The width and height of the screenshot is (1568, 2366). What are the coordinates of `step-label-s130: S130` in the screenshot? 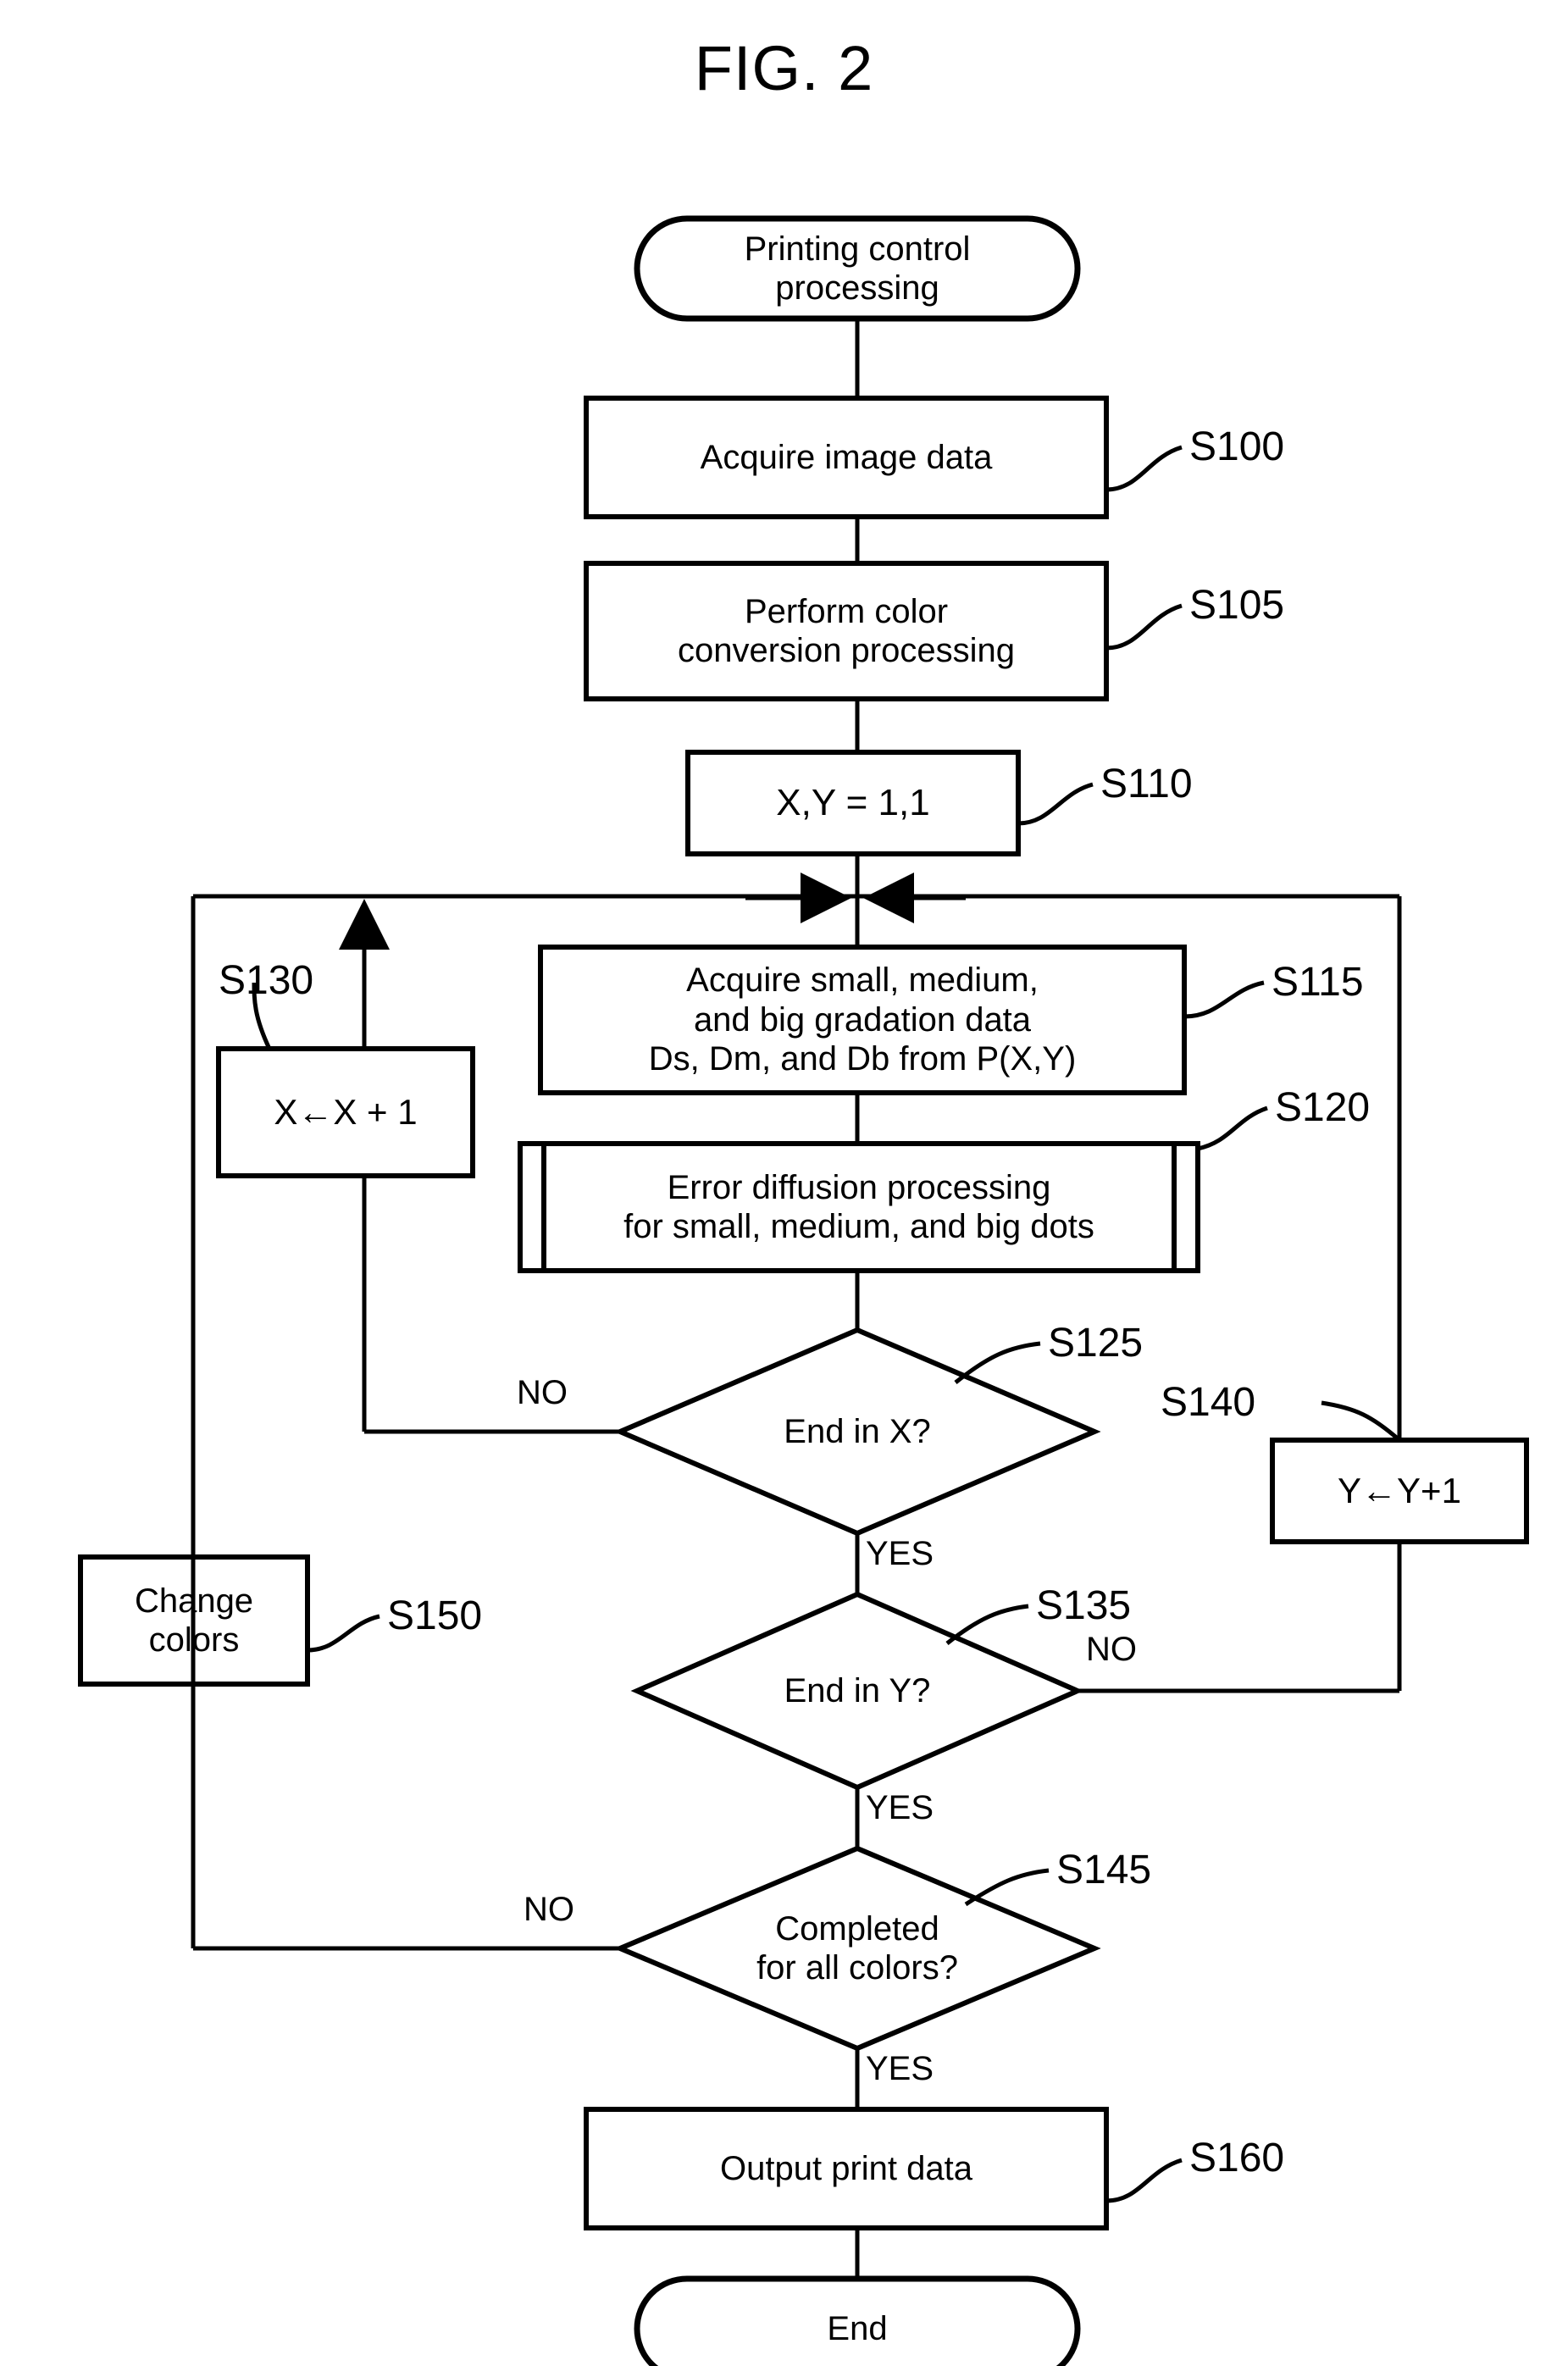 It's located at (266, 980).